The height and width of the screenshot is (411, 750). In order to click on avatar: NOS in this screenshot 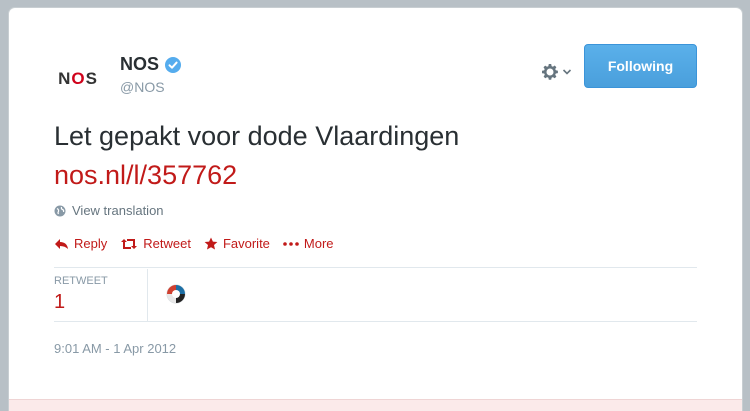, I will do `click(78, 79)`.